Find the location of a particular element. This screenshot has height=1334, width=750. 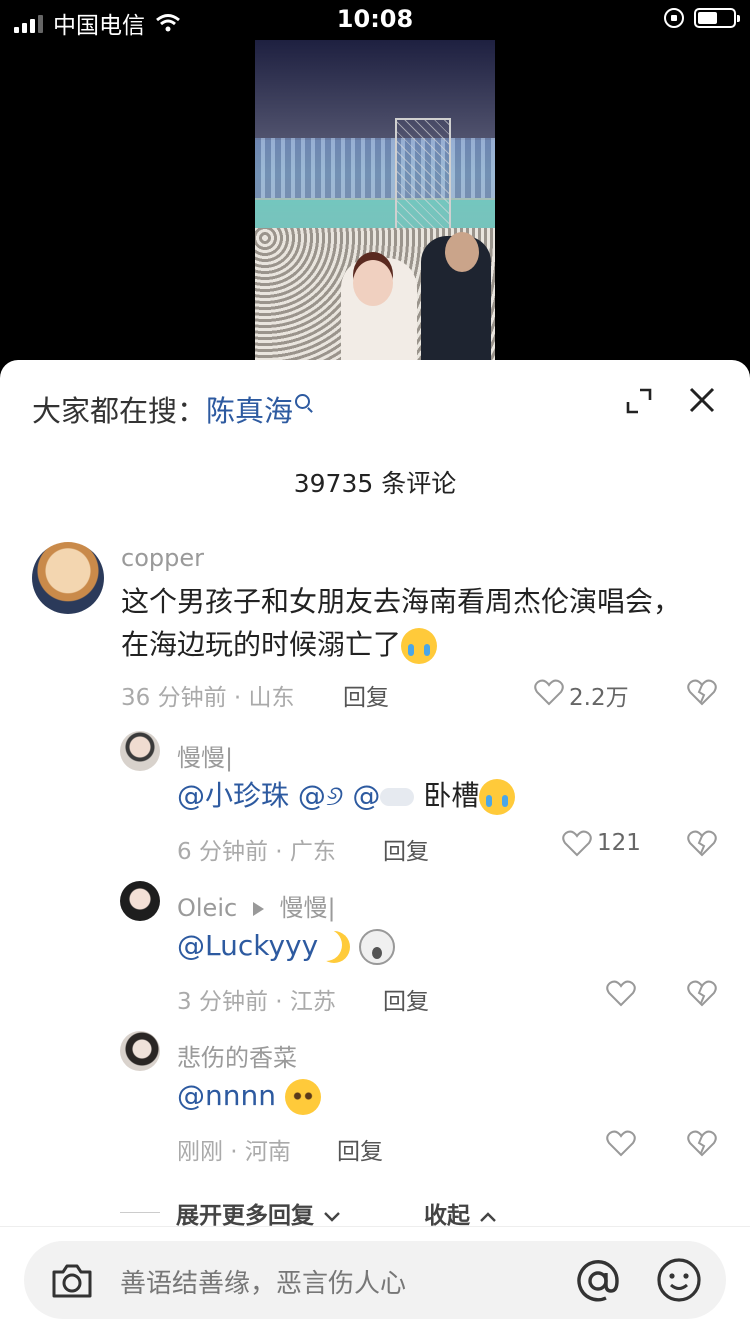

reply-text: @小珍珠 @୬ @ 卧槽 is located at coordinates (346, 795).